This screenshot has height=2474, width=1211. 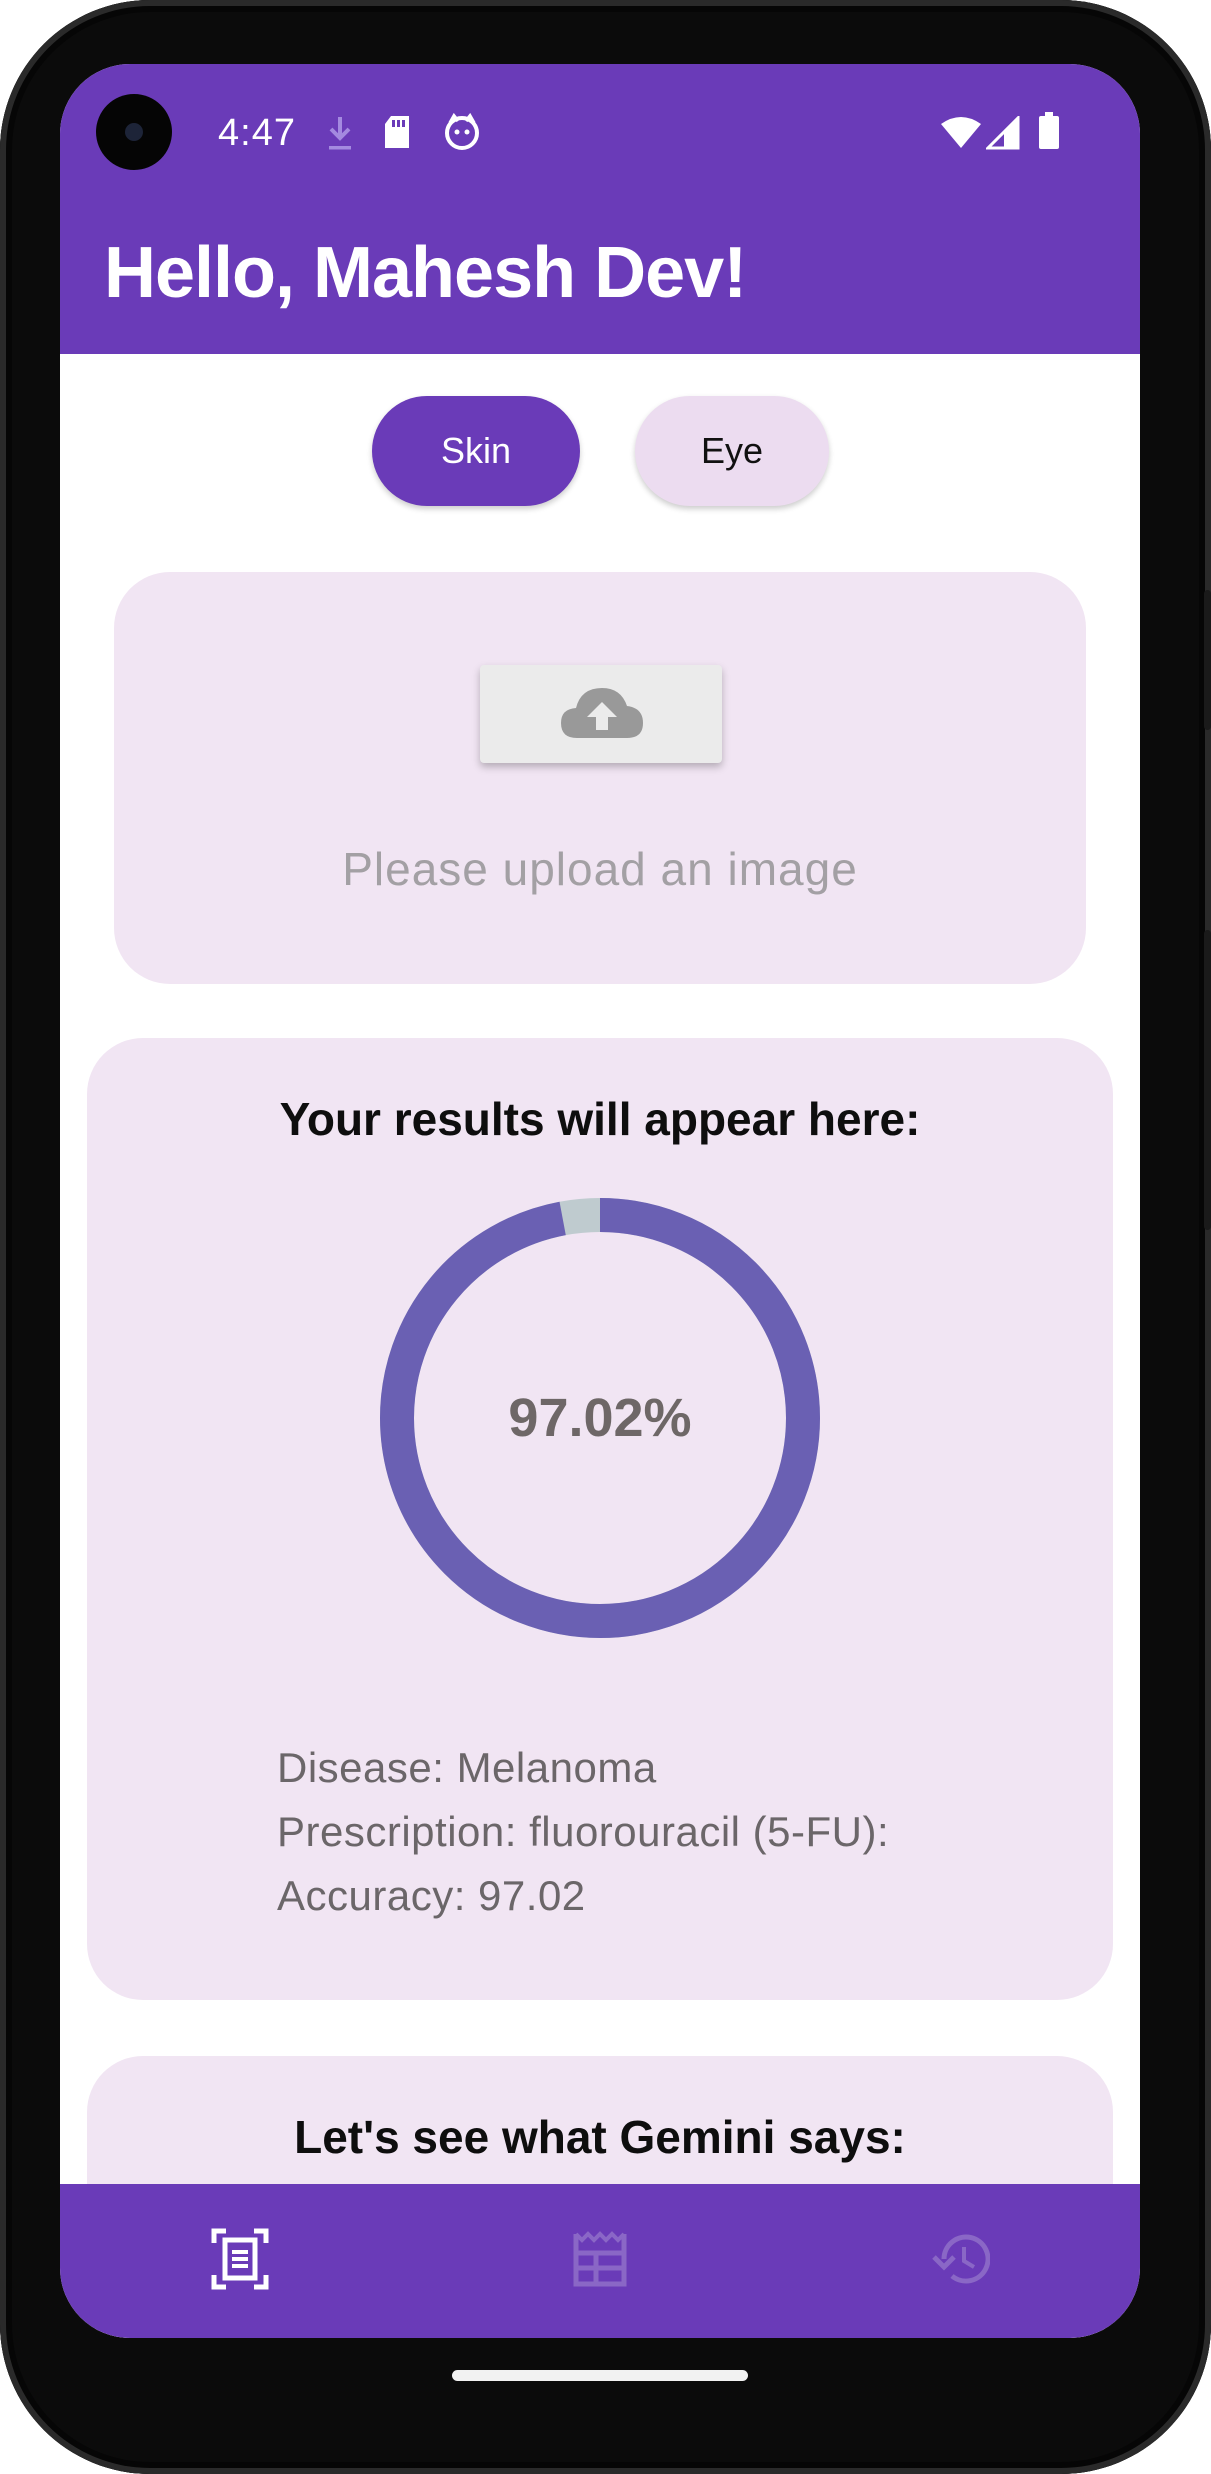 I want to click on status-bar: 4:47, so click(x=600, y=134).